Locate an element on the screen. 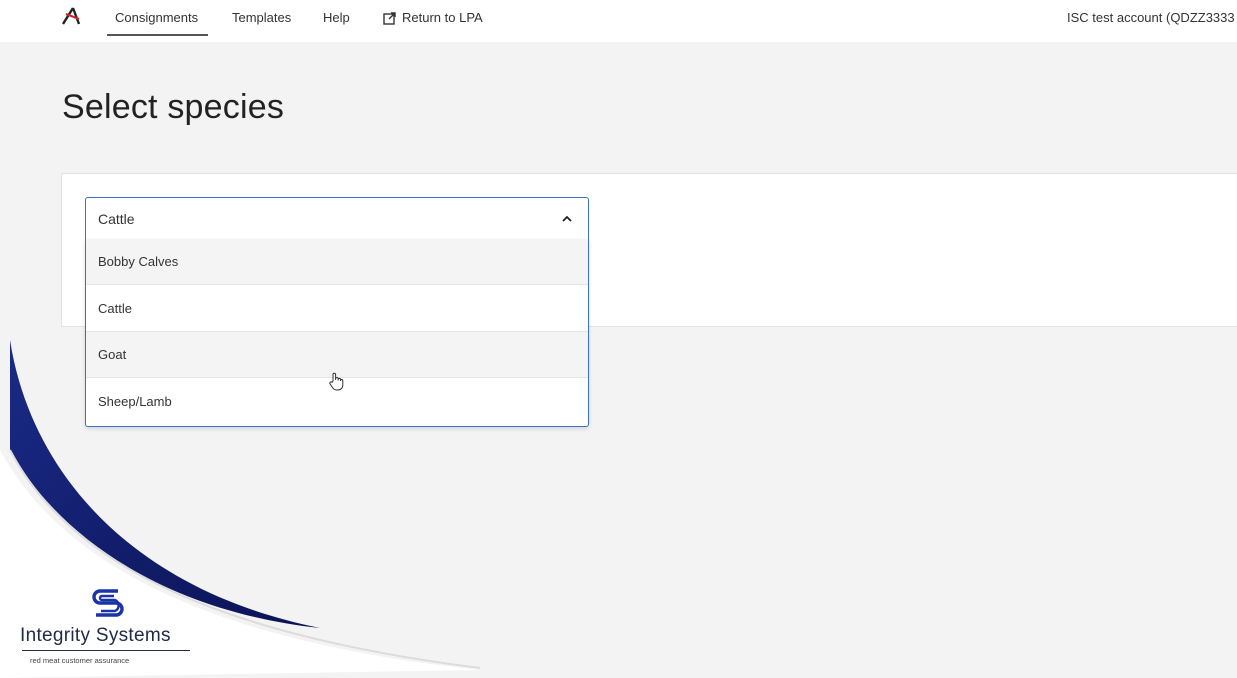  nav-help: Help is located at coordinates (336, 18).